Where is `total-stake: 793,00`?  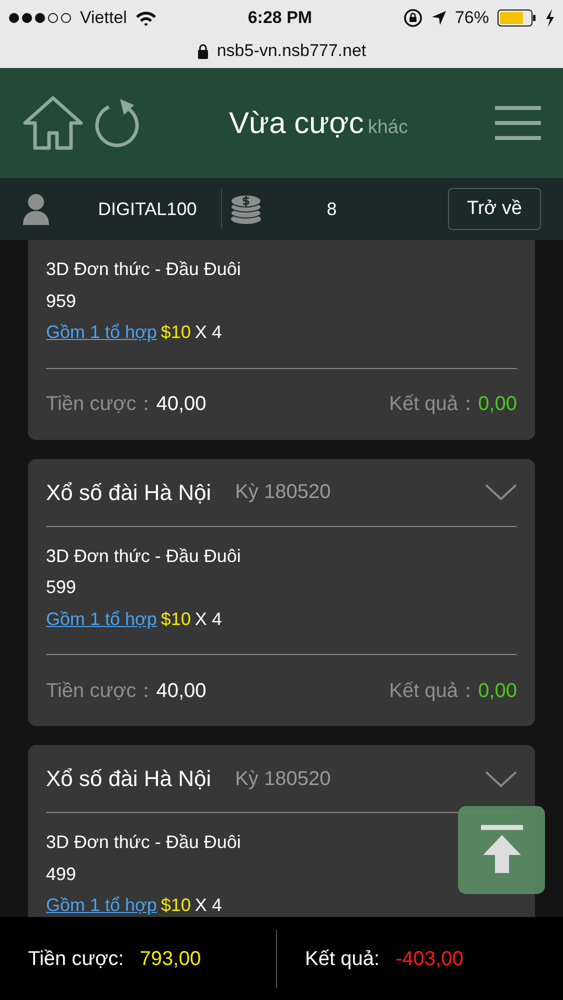
total-stake: 793,00 is located at coordinates (170, 959).